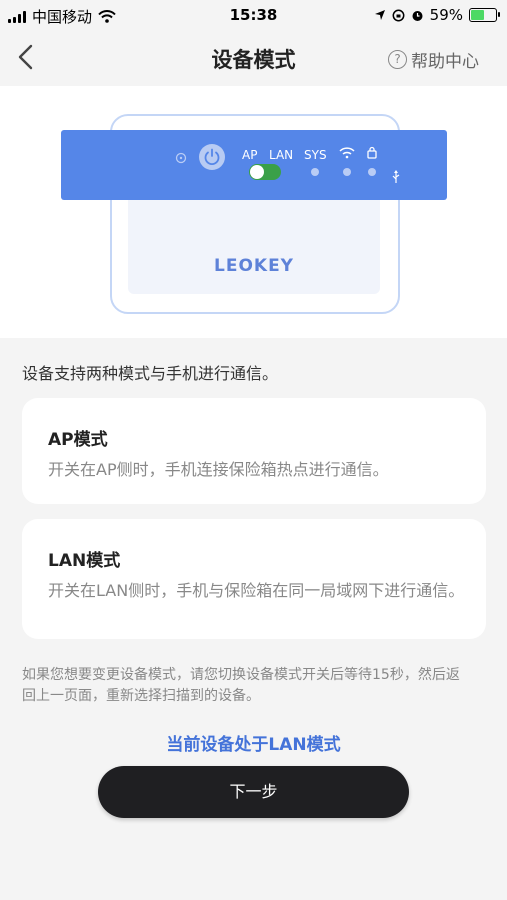 The height and width of the screenshot is (900, 507). Describe the element at coordinates (150, 373) in the screenshot. I see `intro-text: 设备支持两种模式与手机进行通信。` at that location.